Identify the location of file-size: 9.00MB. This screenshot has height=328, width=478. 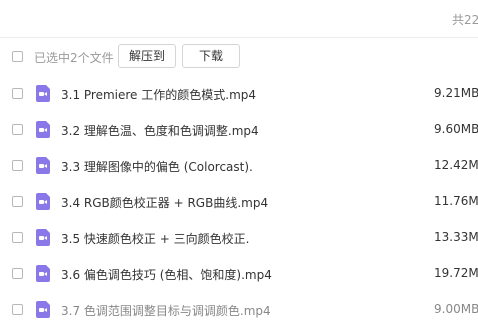
(456, 309).